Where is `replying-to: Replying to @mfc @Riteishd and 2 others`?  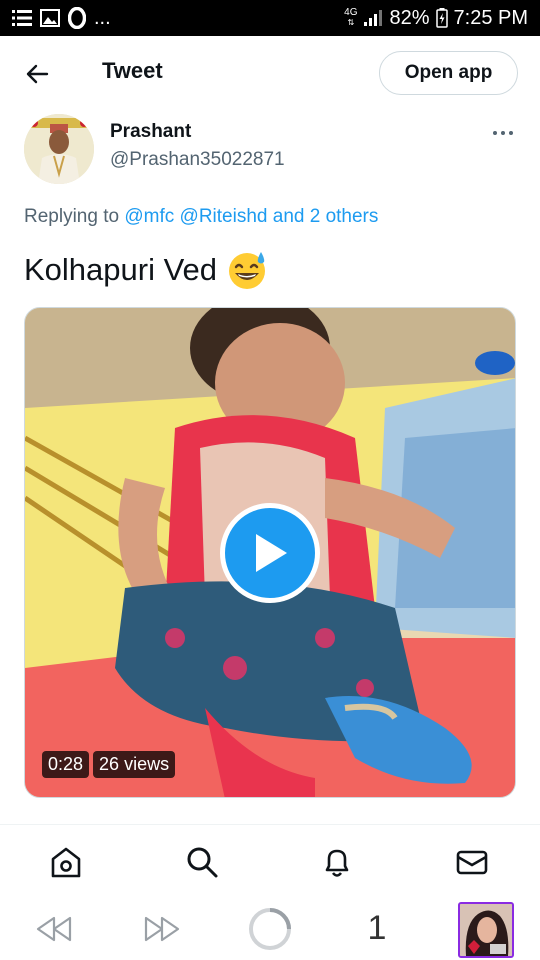
replying-to: Replying to @mfc @Riteishd and 2 others is located at coordinates (201, 217).